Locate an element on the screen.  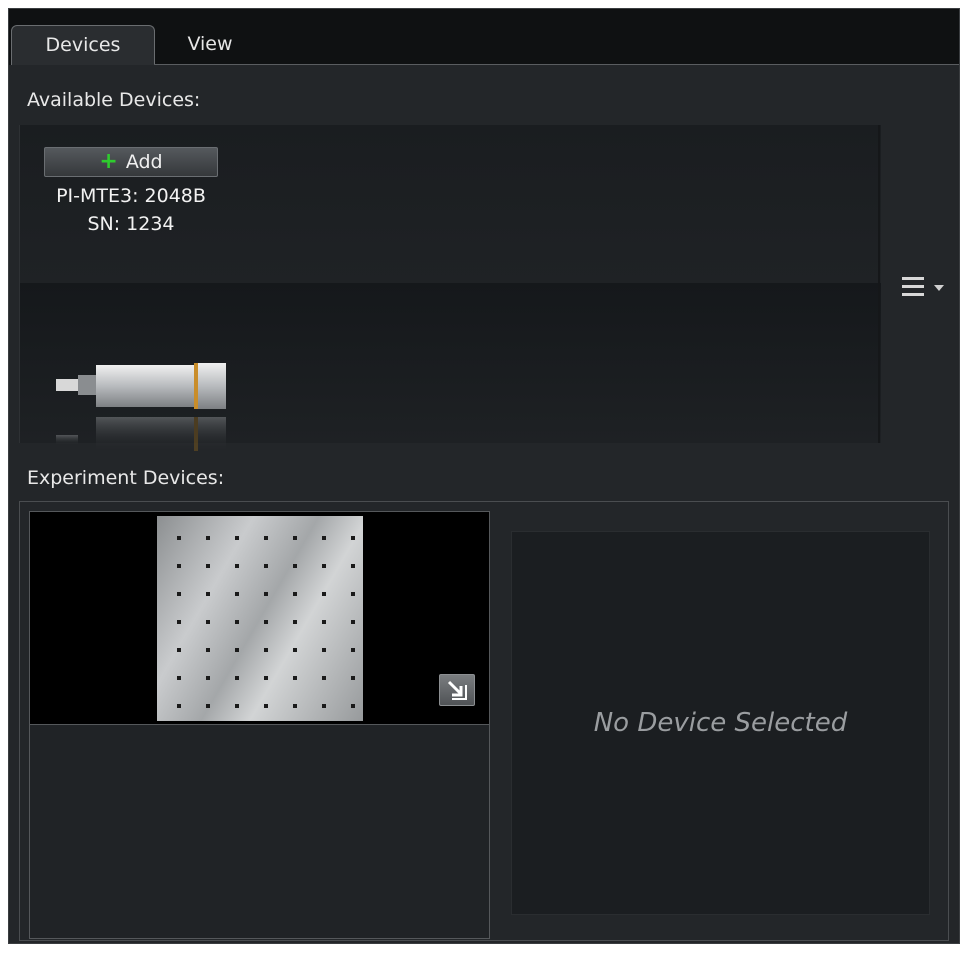
add-device-button: + Add is located at coordinates (131, 162).